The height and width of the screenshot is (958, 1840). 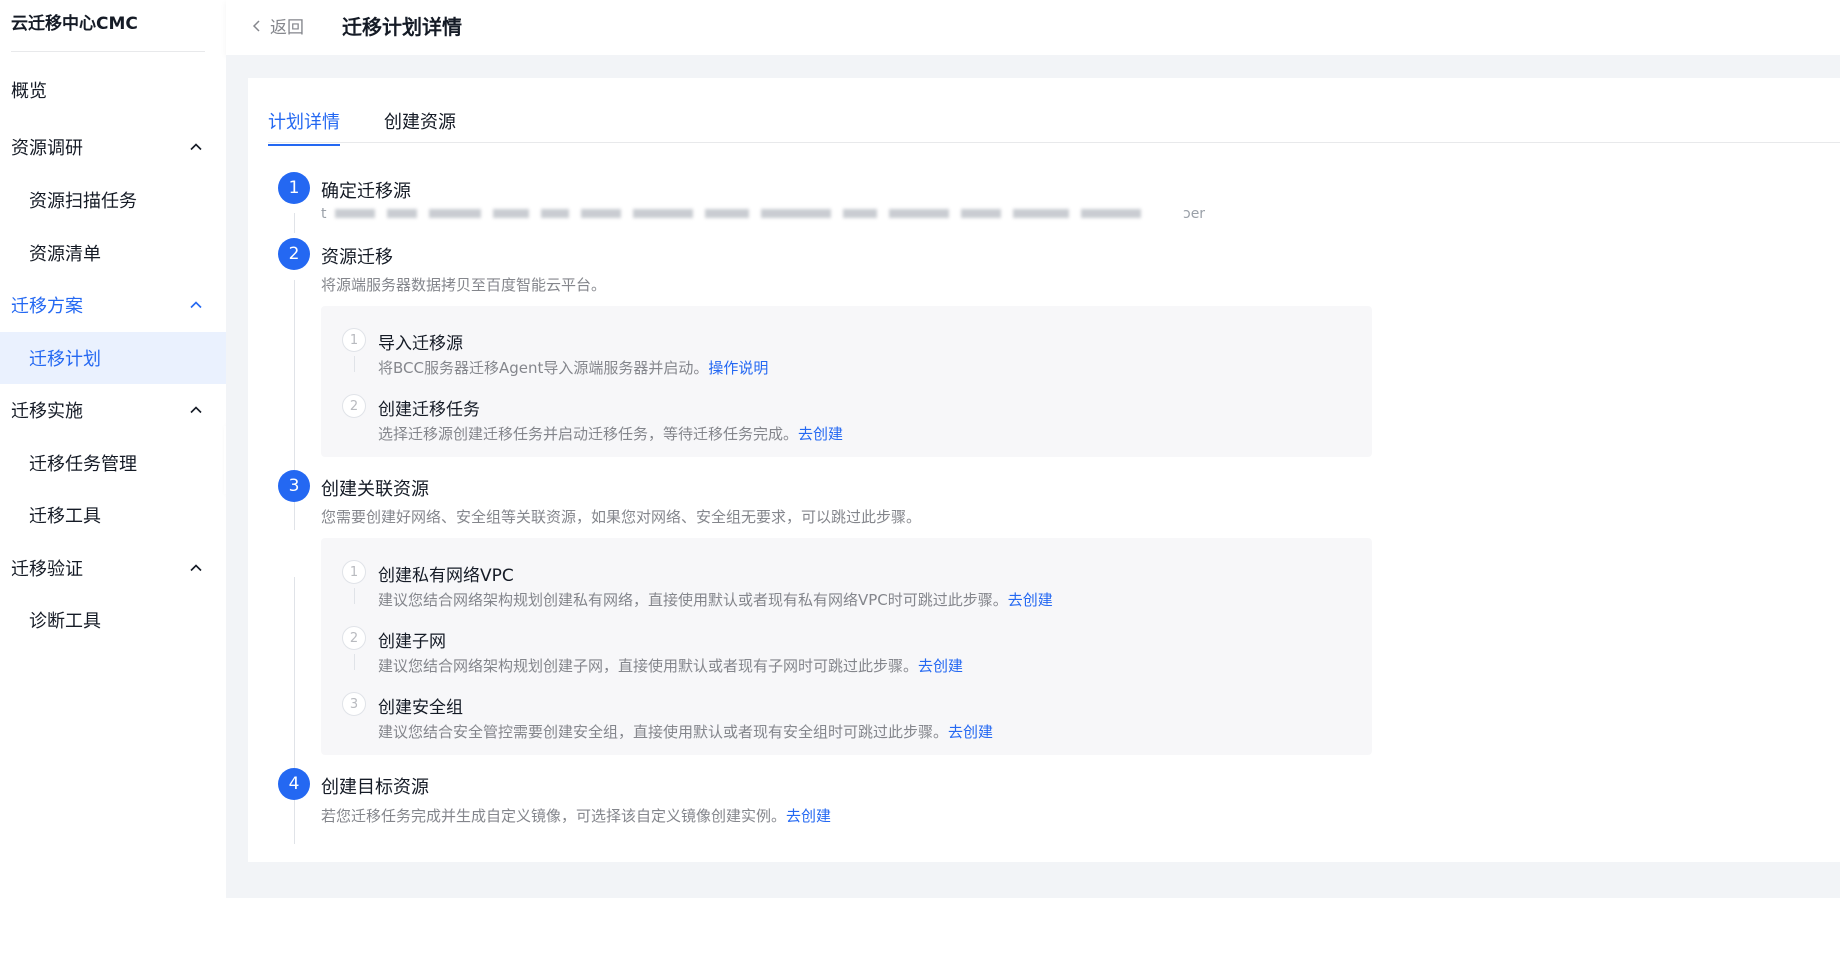 What do you see at coordinates (648, 666) in the screenshot?
I see `substep-description-text: 建议您结合网络架构规划创建子网，直接使用默认或者现有子网时可跳过此步骤。` at bounding box center [648, 666].